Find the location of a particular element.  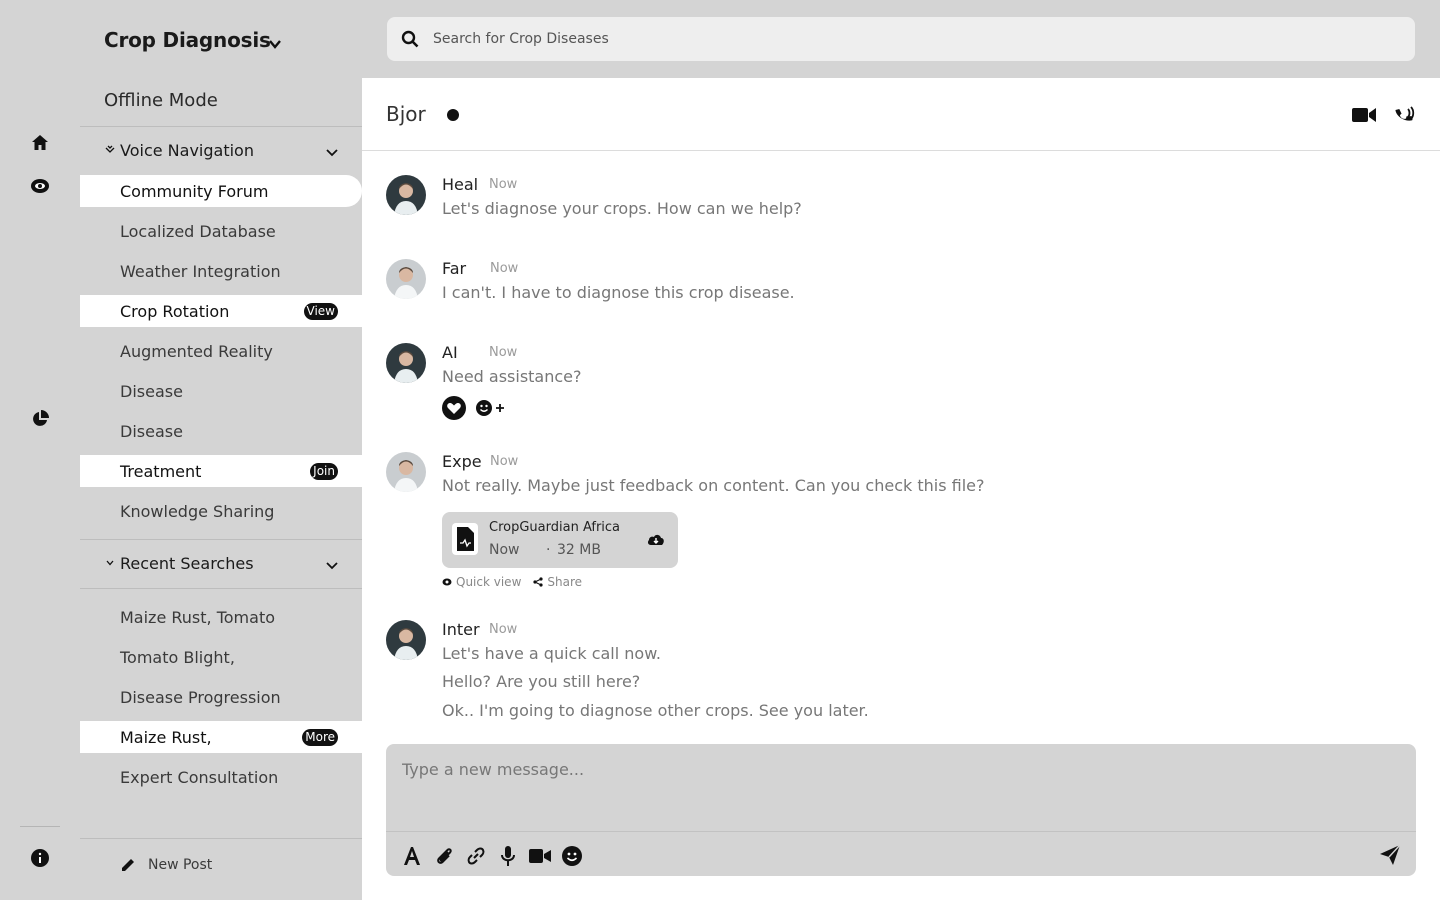

message-text: Hello? Are you still here? is located at coordinates (541, 681).